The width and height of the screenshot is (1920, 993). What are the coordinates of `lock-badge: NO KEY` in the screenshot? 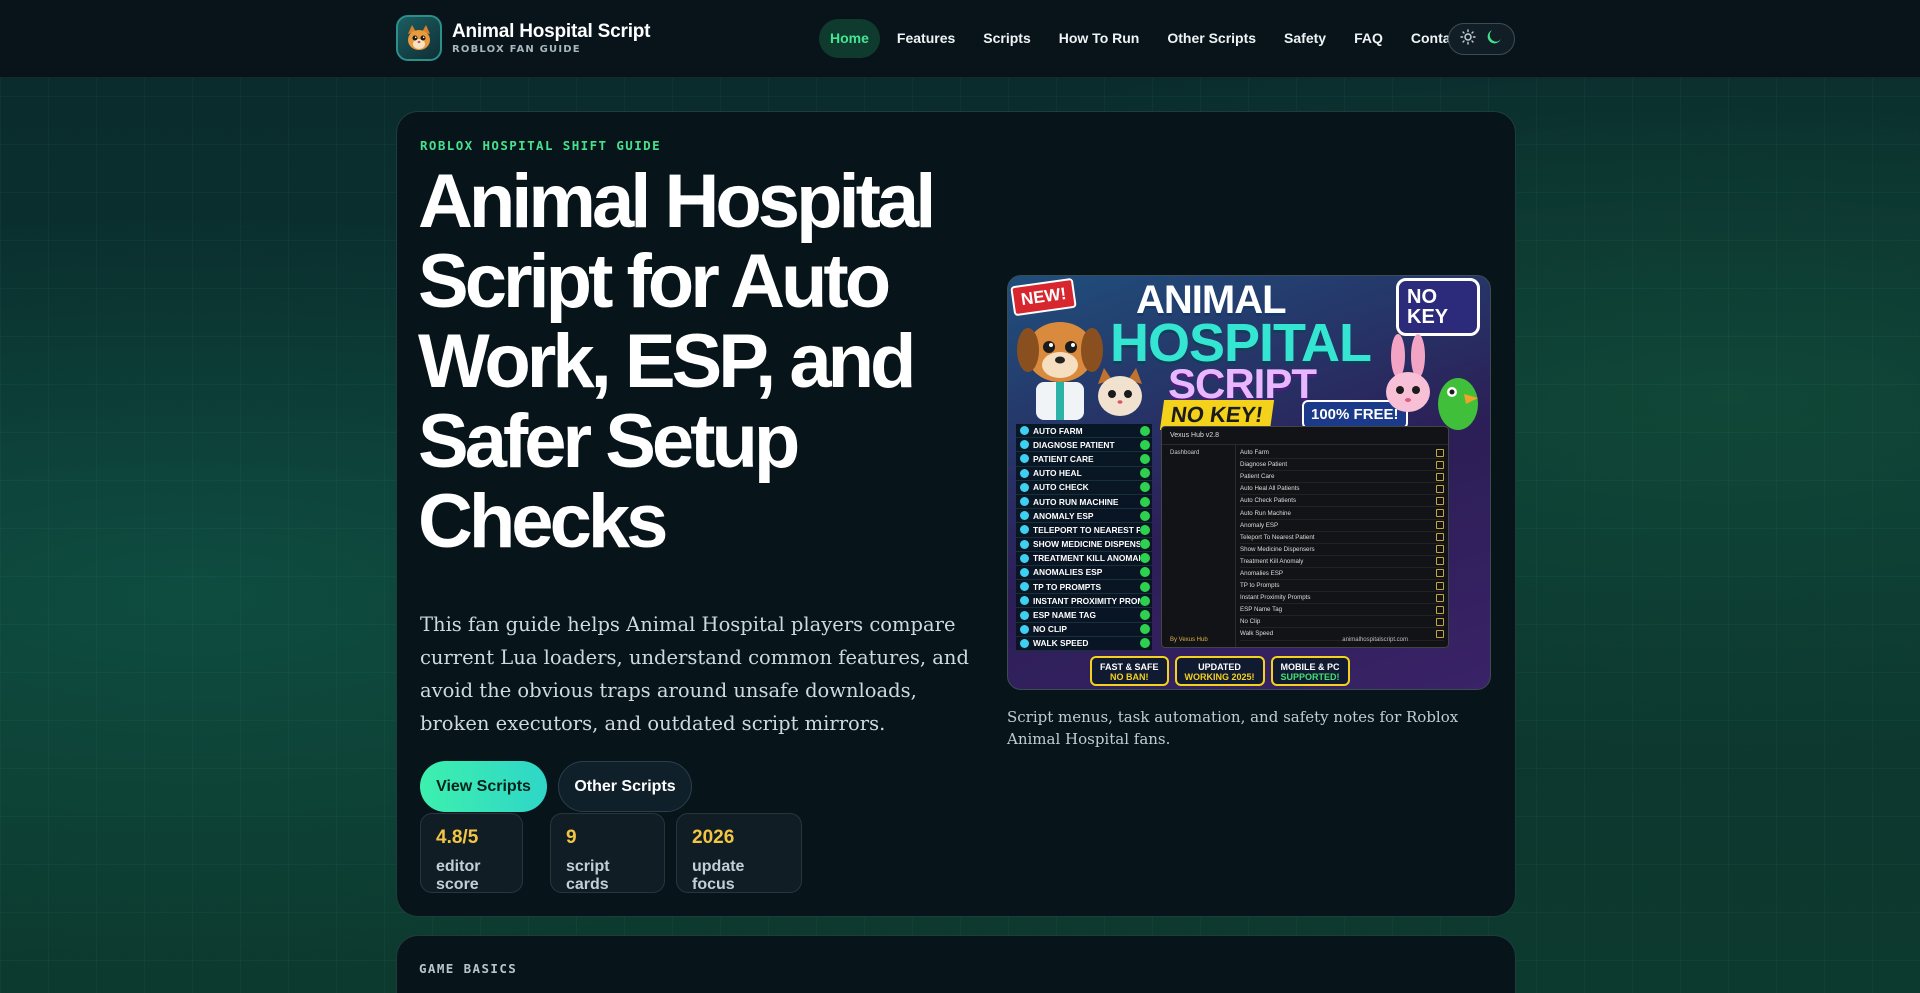 It's located at (1438, 307).